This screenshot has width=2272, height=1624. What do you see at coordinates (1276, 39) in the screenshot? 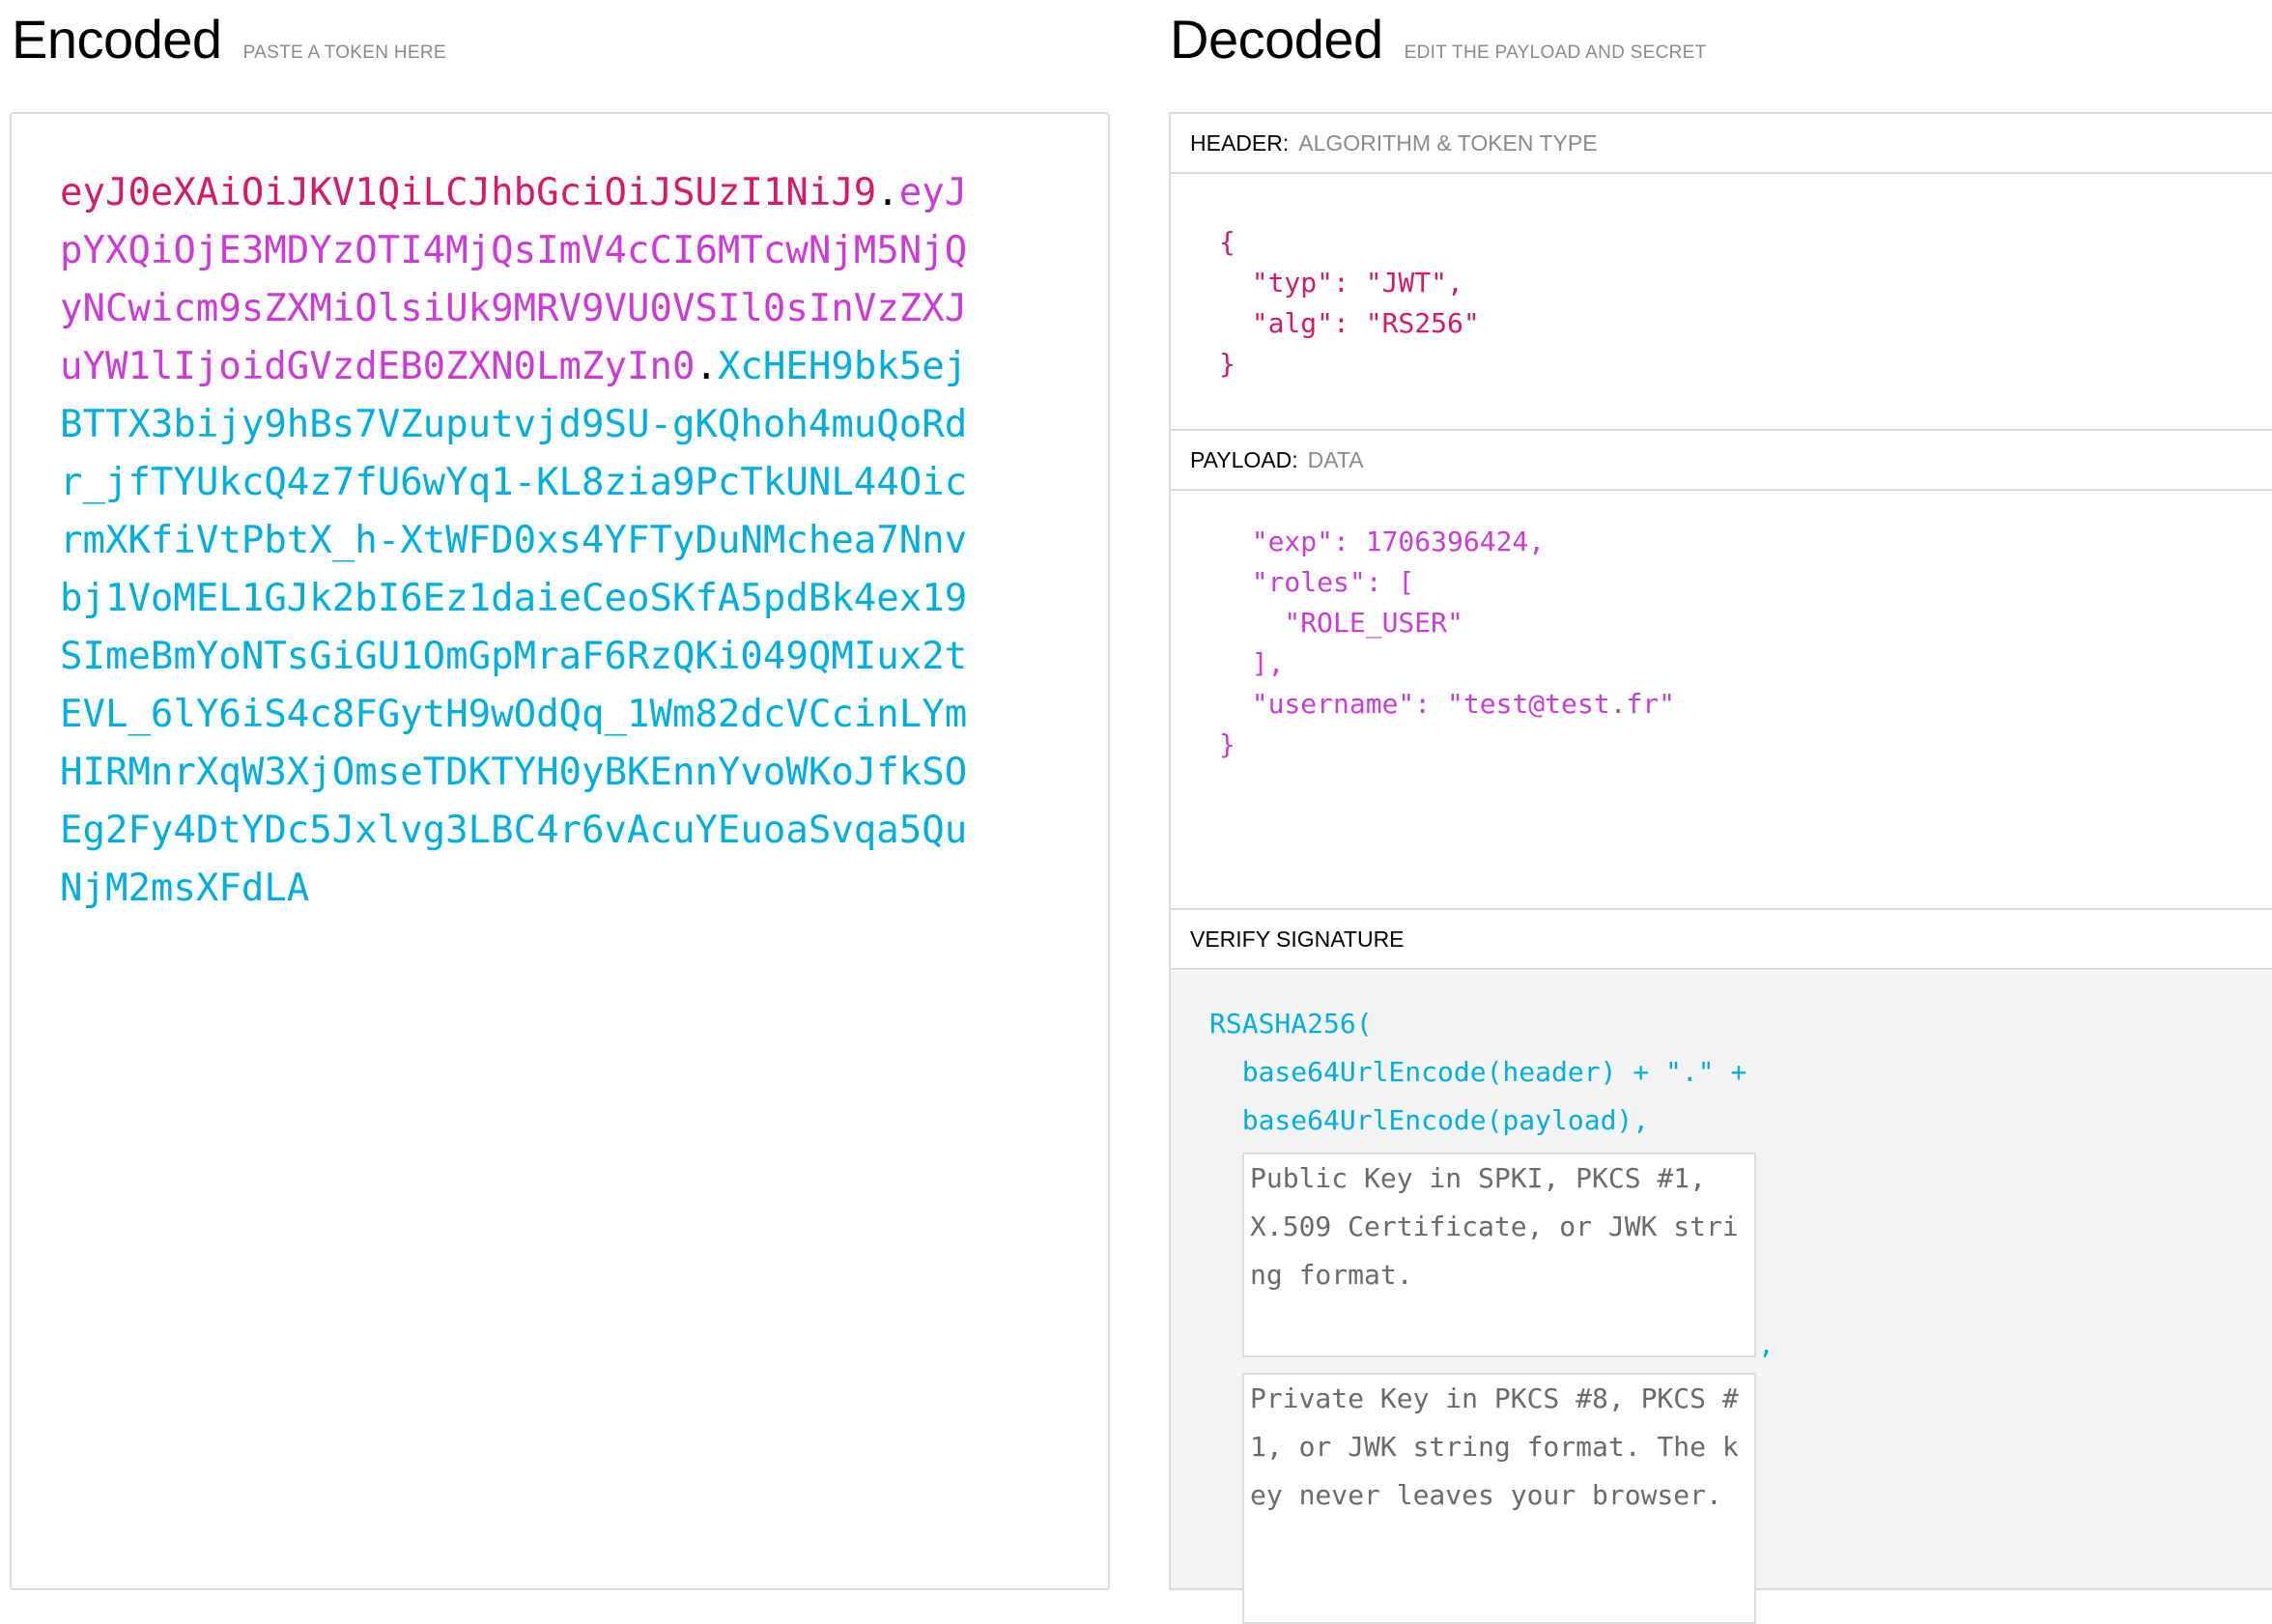
I see `decoded-title: Decoded` at bounding box center [1276, 39].